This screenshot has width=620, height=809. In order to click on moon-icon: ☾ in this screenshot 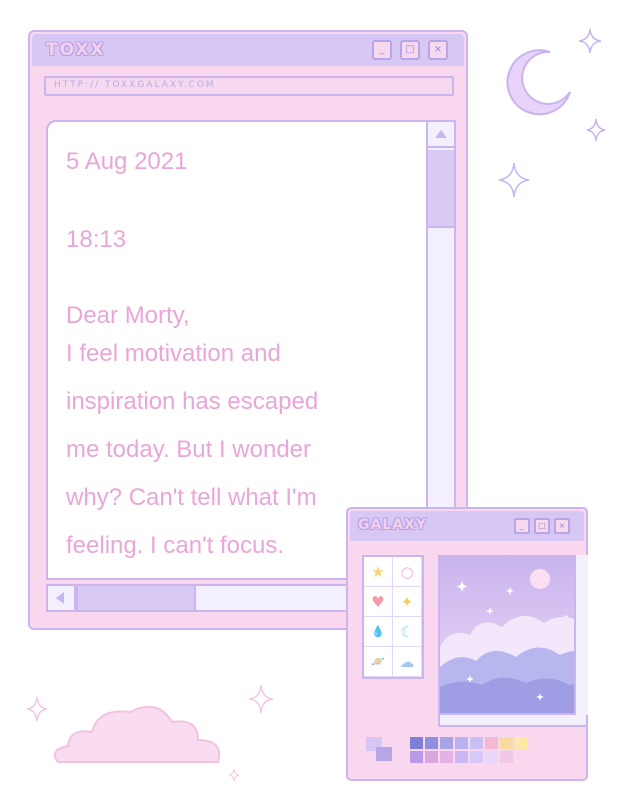, I will do `click(407, 632)`.